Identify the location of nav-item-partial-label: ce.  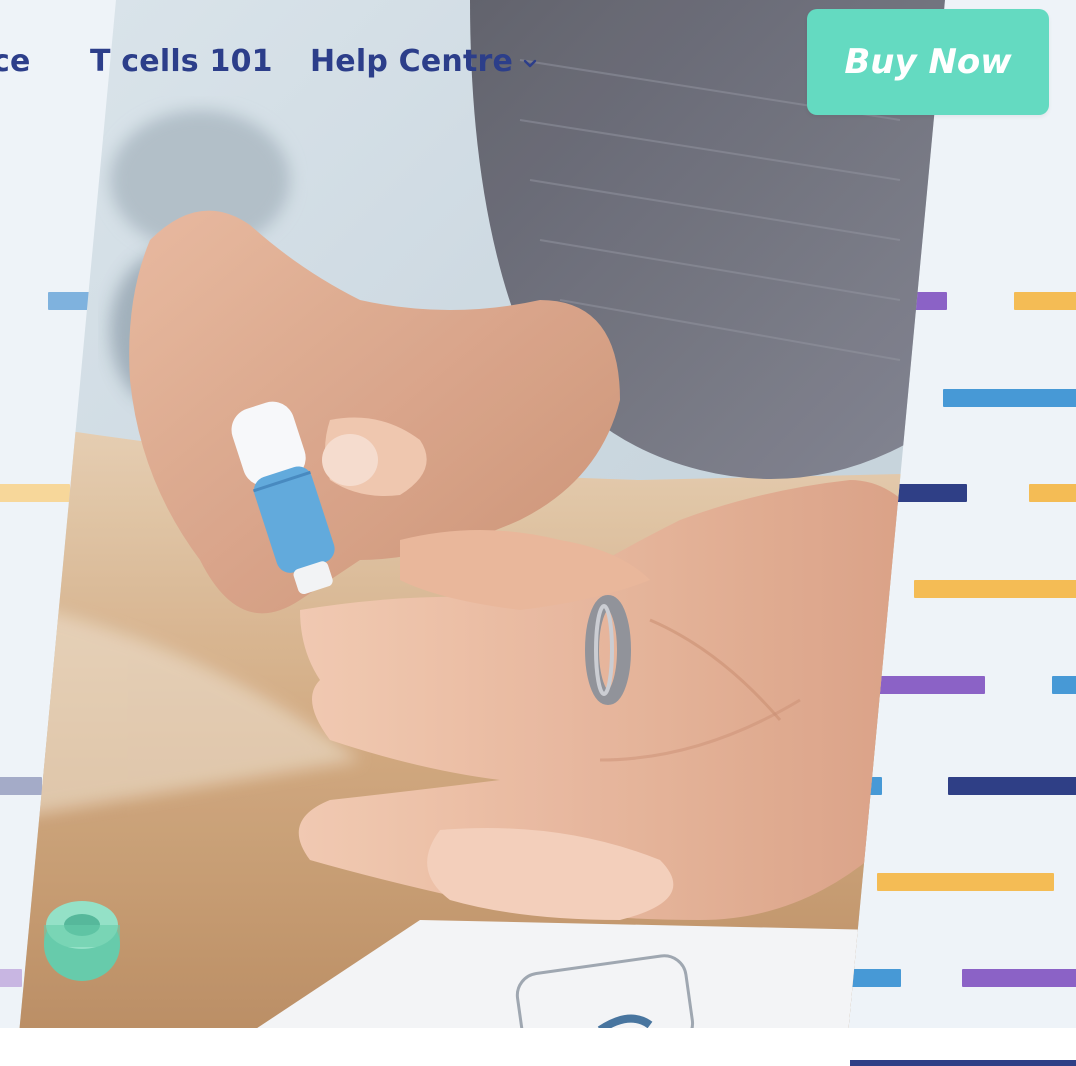
(15, 61).